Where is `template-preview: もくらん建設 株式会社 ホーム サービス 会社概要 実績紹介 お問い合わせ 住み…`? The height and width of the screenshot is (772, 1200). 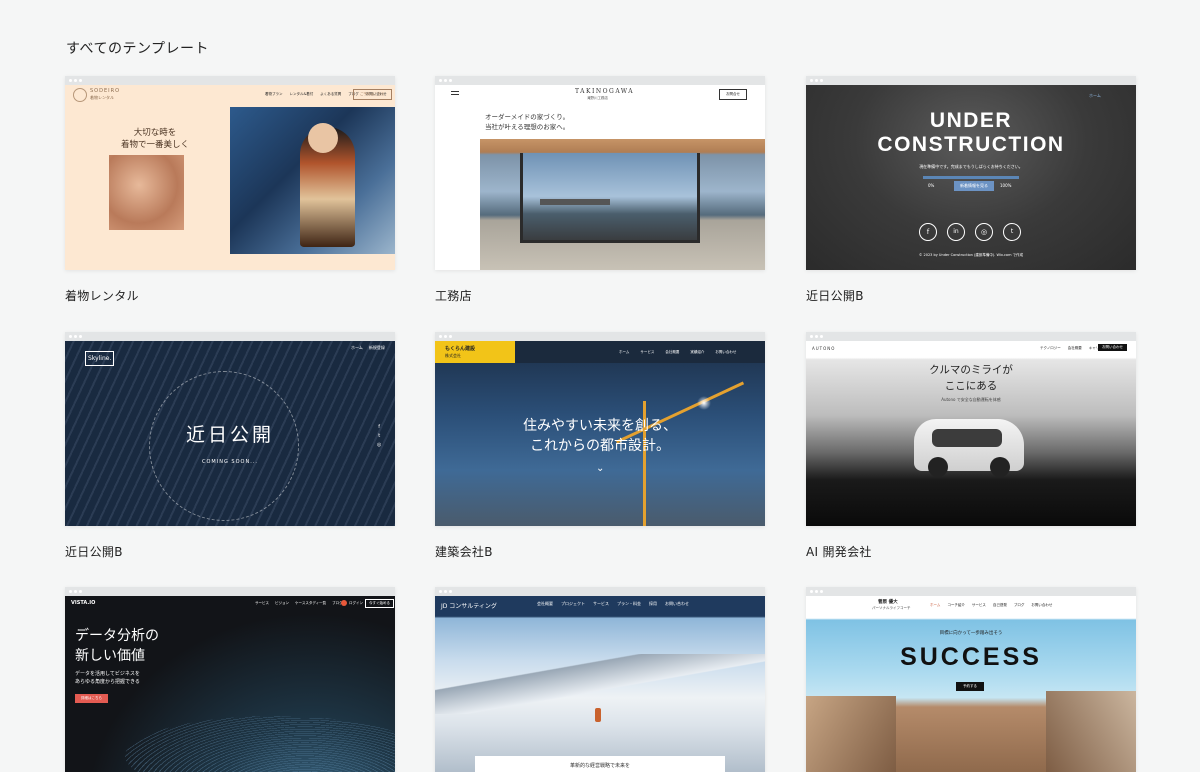 template-preview: もくらん建設 株式会社 ホーム サービス 会社概要 実績紹介 お問い合わせ 住み… is located at coordinates (600, 429).